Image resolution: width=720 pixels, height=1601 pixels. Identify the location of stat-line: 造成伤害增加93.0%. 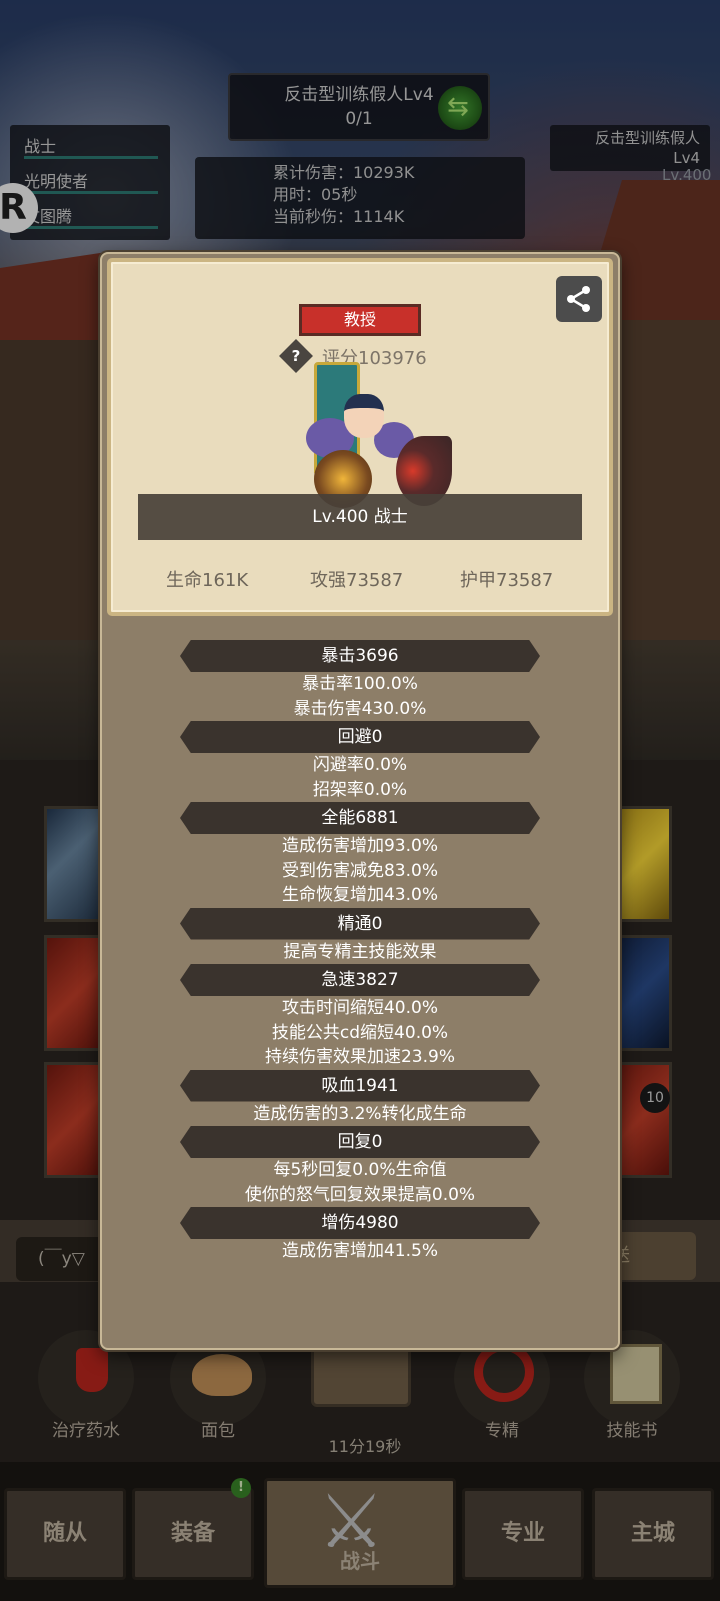
(359, 846).